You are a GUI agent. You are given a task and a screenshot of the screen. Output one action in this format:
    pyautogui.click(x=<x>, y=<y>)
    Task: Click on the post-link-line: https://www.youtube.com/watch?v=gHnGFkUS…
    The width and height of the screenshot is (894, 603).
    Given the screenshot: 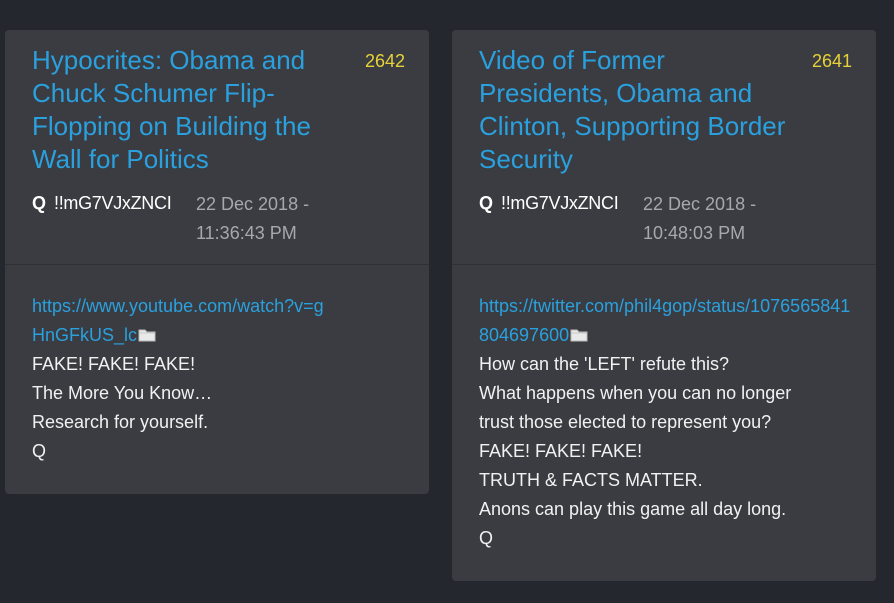 What is the action you would take?
    pyautogui.click(x=182, y=321)
    